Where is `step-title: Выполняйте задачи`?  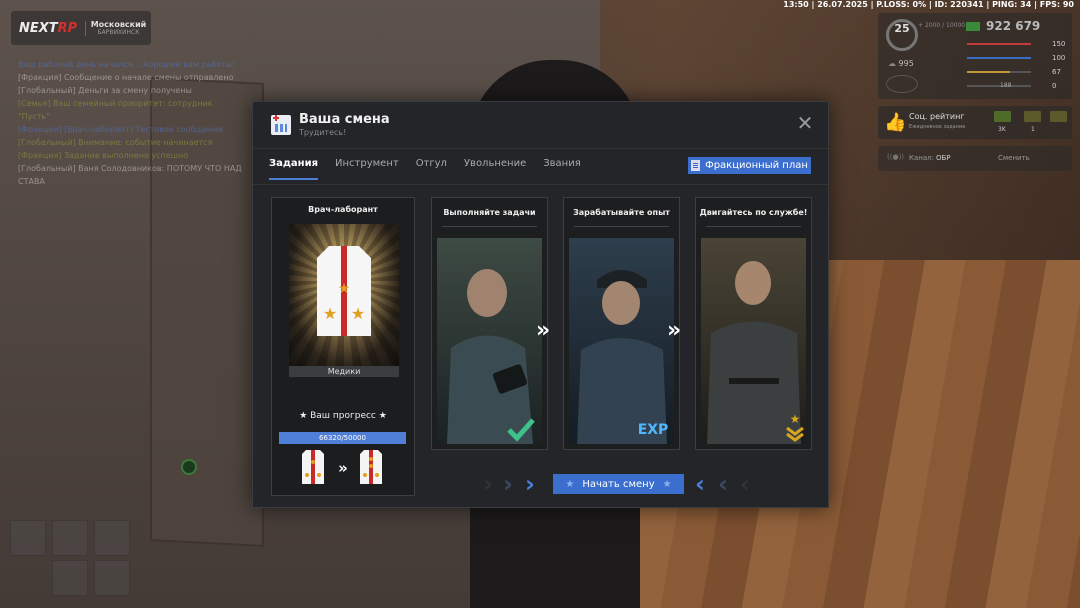 step-title: Выполняйте задачи is located at coordinates (489, 212).